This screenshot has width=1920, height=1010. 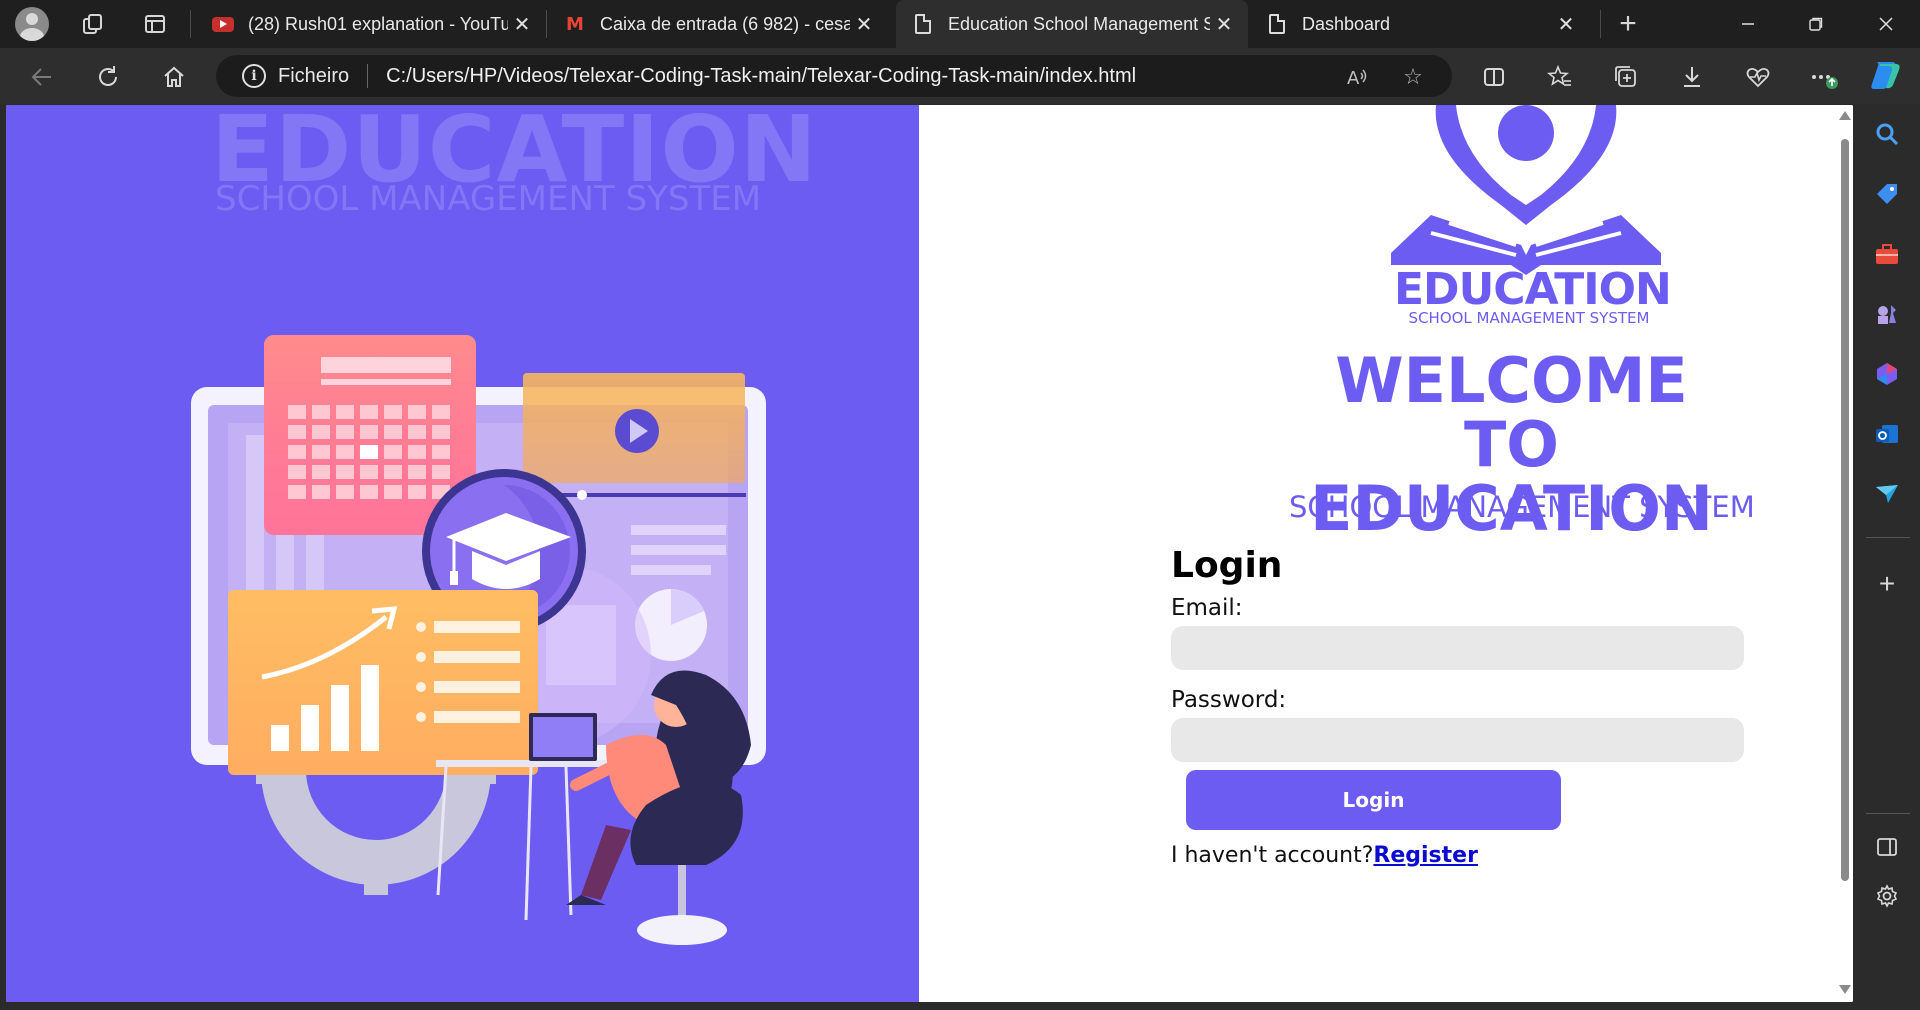 What do you see at coordinates (1885, 75) in the screenshot?
I see `copilot-icon` at bounding box center [1885, 75].